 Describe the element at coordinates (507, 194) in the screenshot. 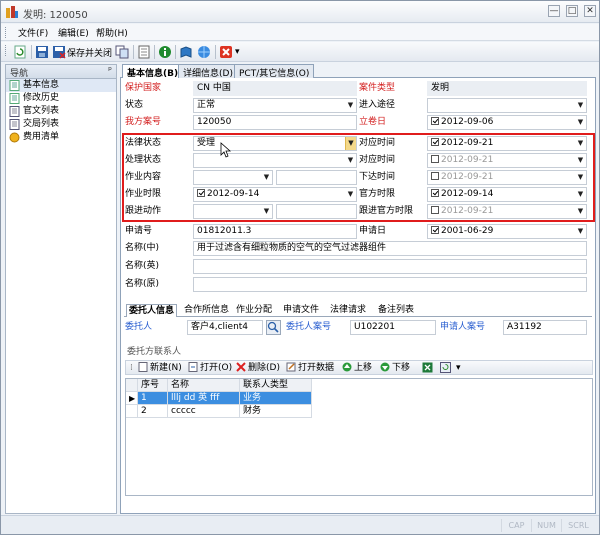

I see `official-deadline-picker: 2012-09-14 ▼` at that location.